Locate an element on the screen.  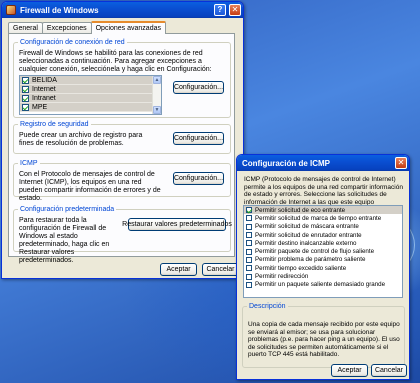
icmp-option-label: Permitir tiempo excedido saliente is located at coordinates (301, 268).